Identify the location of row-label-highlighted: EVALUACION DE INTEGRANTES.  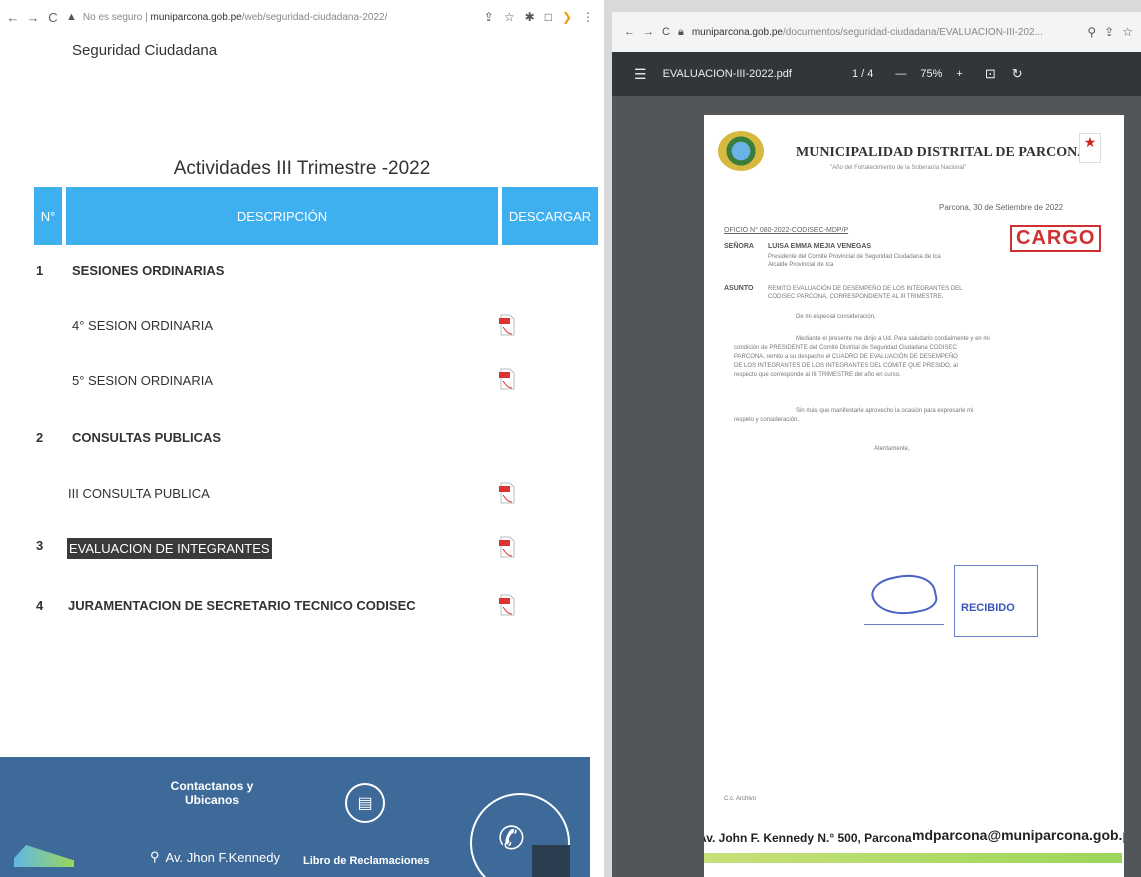
(169, 548).